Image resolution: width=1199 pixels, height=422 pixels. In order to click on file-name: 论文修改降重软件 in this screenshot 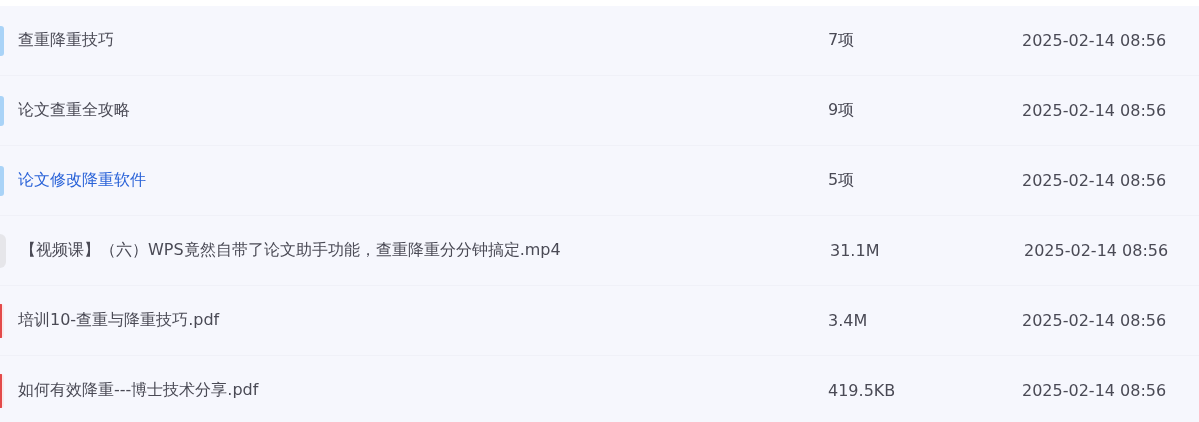, I will do `click(423, 180)`.